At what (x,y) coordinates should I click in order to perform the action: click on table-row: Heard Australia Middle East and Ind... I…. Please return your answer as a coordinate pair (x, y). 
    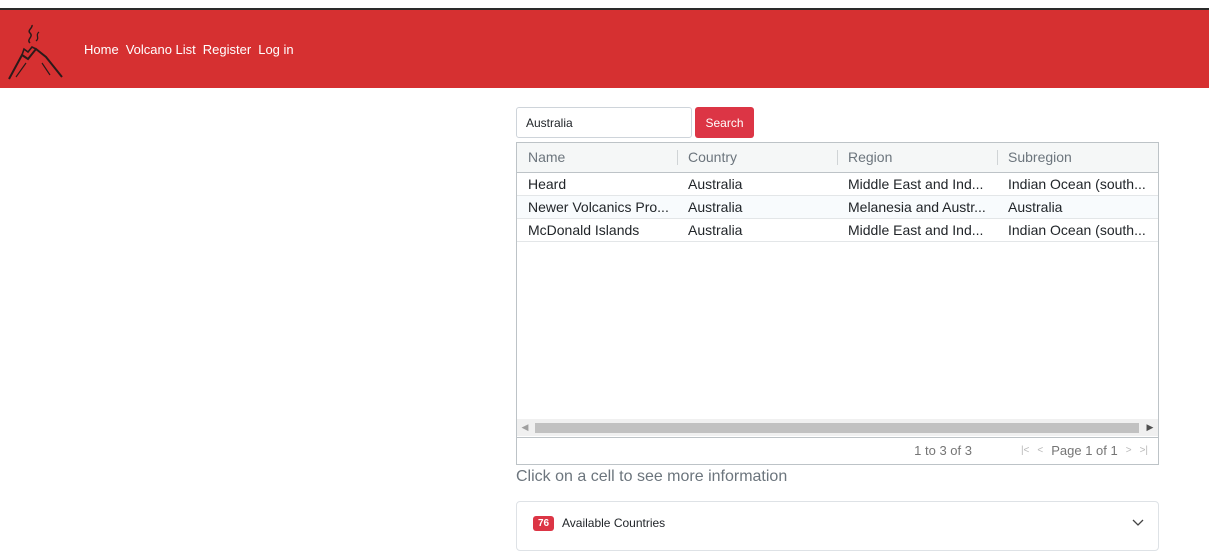
    Looking at the image, I should click on (837, 184).